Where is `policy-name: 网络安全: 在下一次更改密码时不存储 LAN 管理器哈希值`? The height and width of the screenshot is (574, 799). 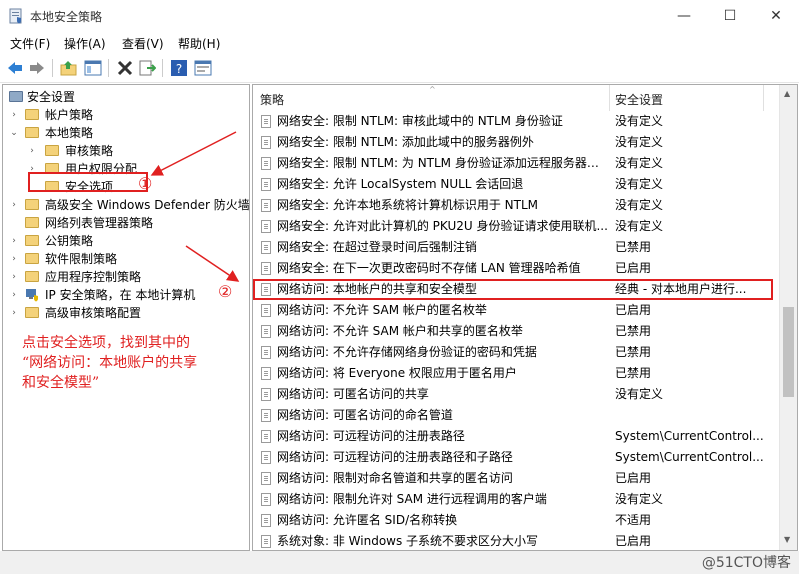 policy-name: 网络安全: 在下一次更改密码时不存储 LAN 管理器哈希值 is located at coordinates (429, 268).